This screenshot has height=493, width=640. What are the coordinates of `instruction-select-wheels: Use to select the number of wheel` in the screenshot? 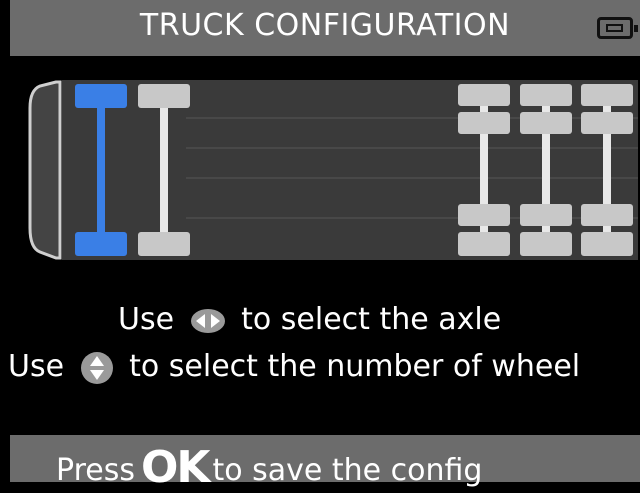 It's located at (294, 367).